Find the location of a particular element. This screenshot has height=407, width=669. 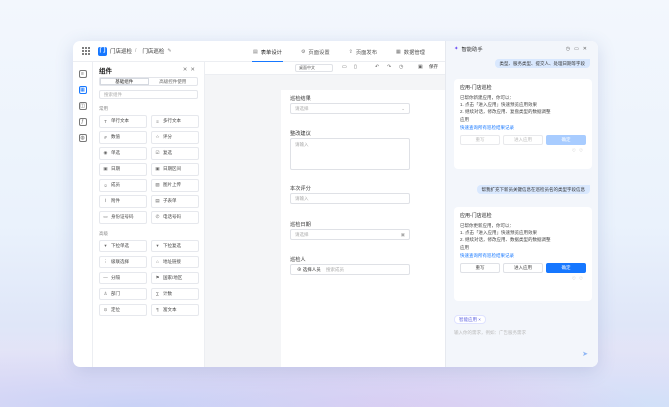

tab-data-management: ▦ 数据管理 is located at coordinates (410, 51).